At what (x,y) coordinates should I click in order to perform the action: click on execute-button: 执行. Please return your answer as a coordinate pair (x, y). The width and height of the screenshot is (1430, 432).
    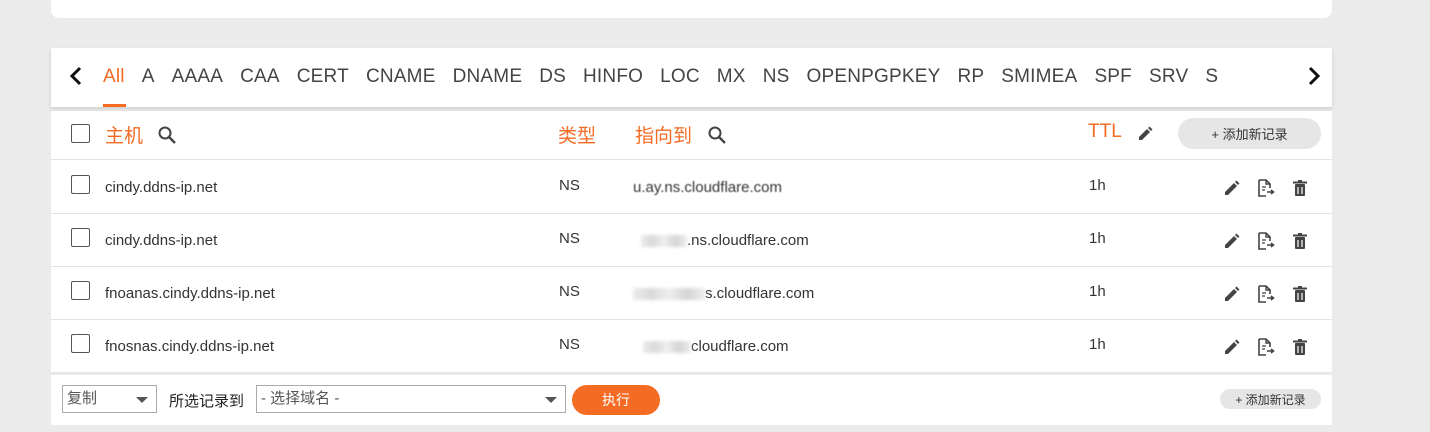
    Looking at the image, I should click on (616, 400).